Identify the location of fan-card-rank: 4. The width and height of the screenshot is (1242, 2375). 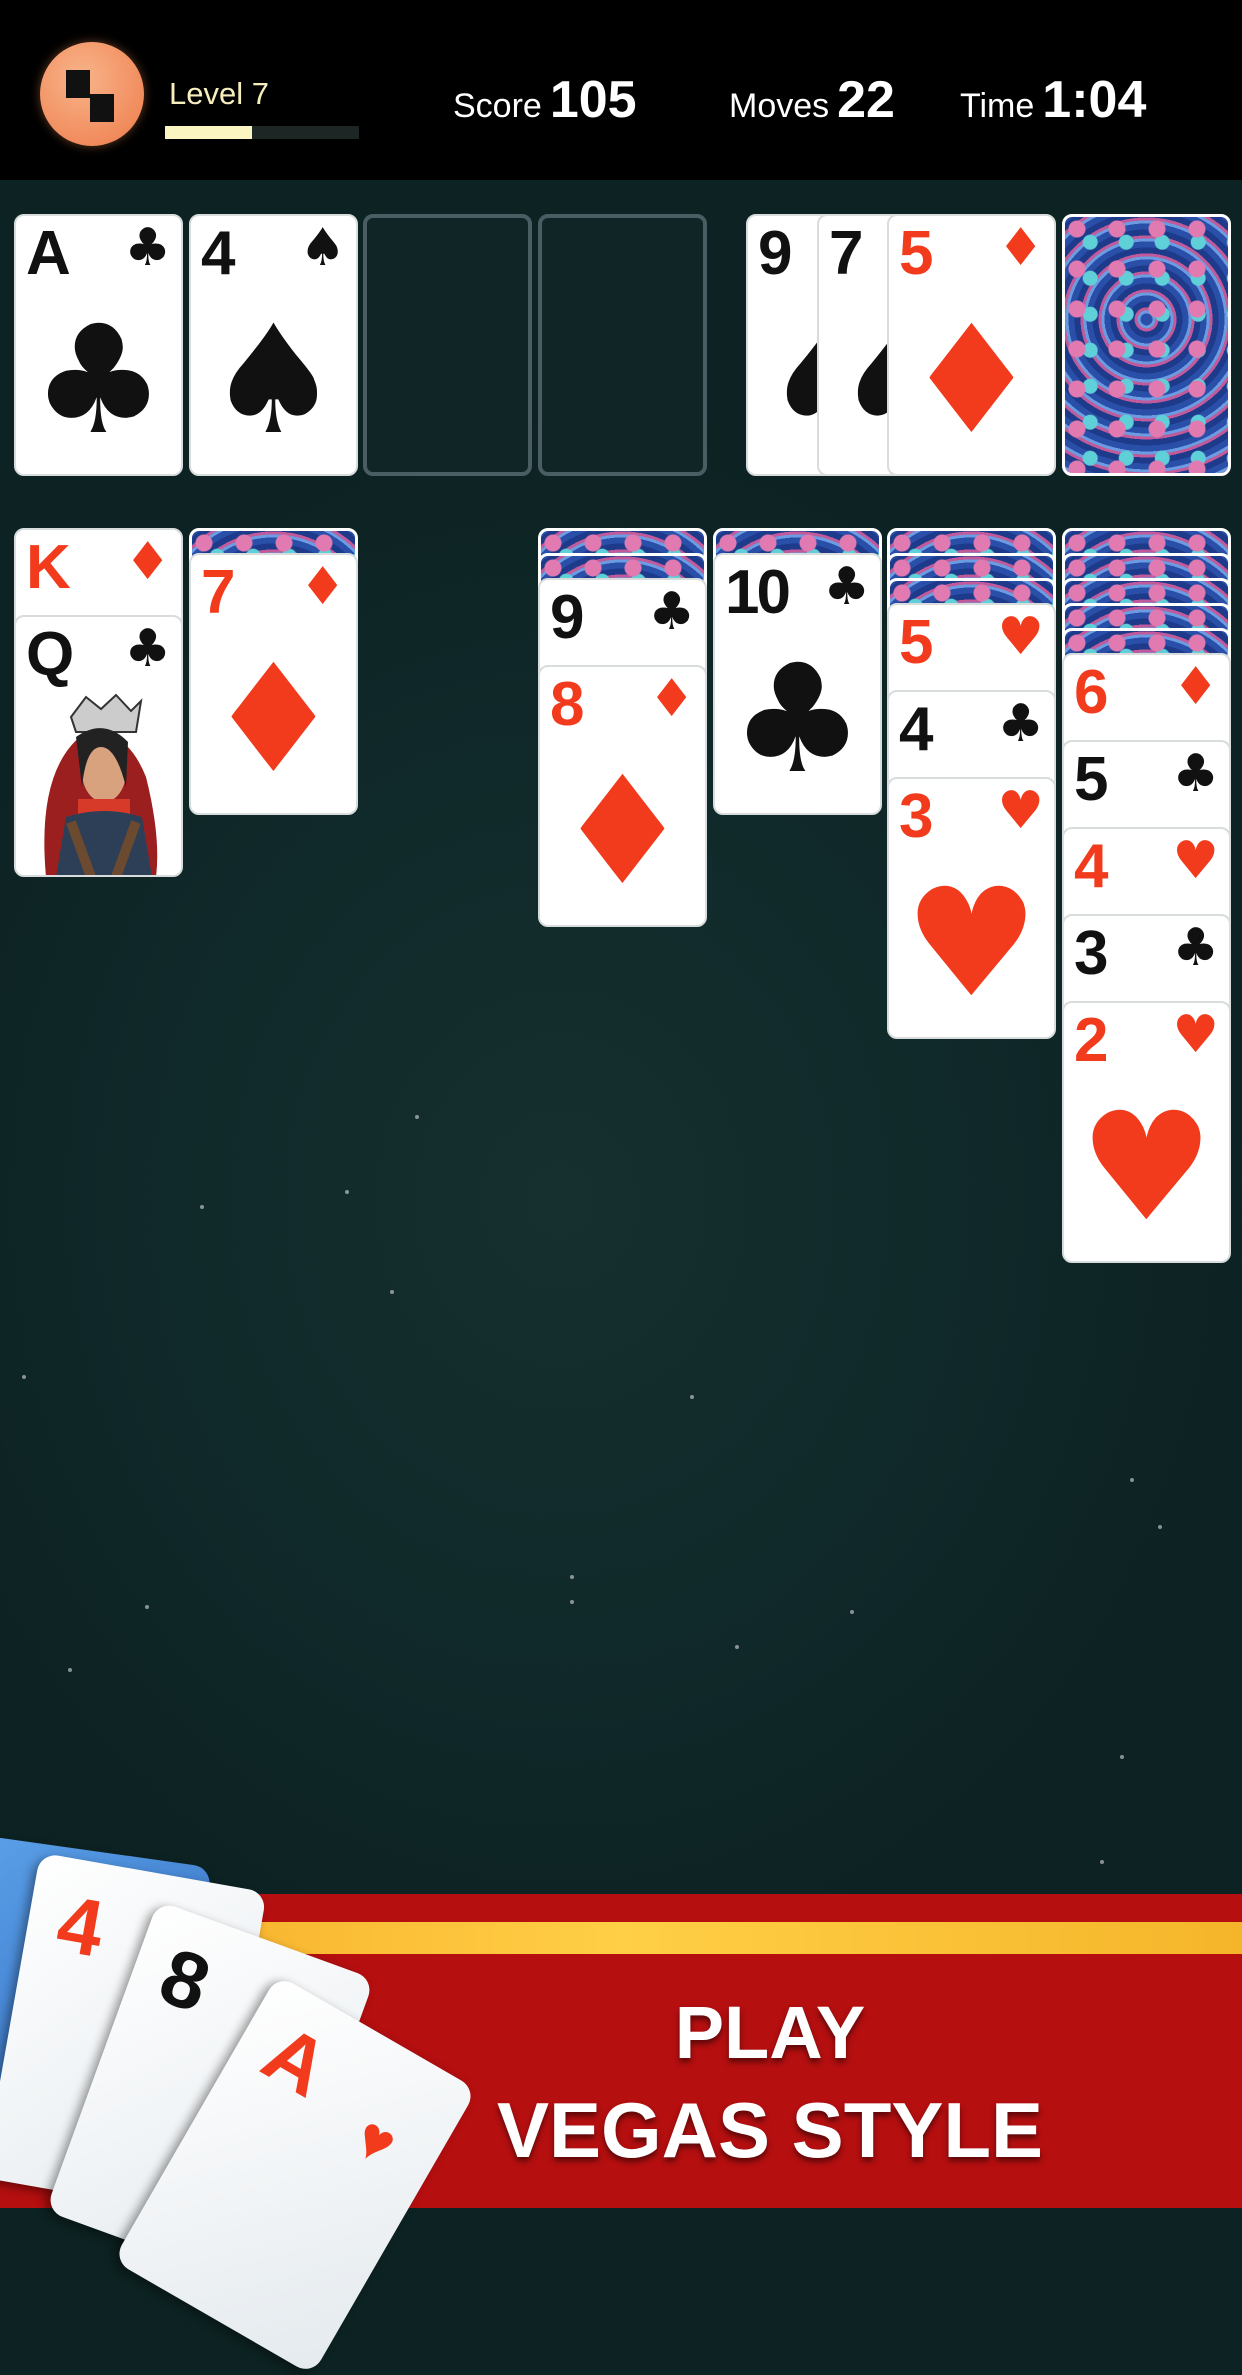
(80, 1926).